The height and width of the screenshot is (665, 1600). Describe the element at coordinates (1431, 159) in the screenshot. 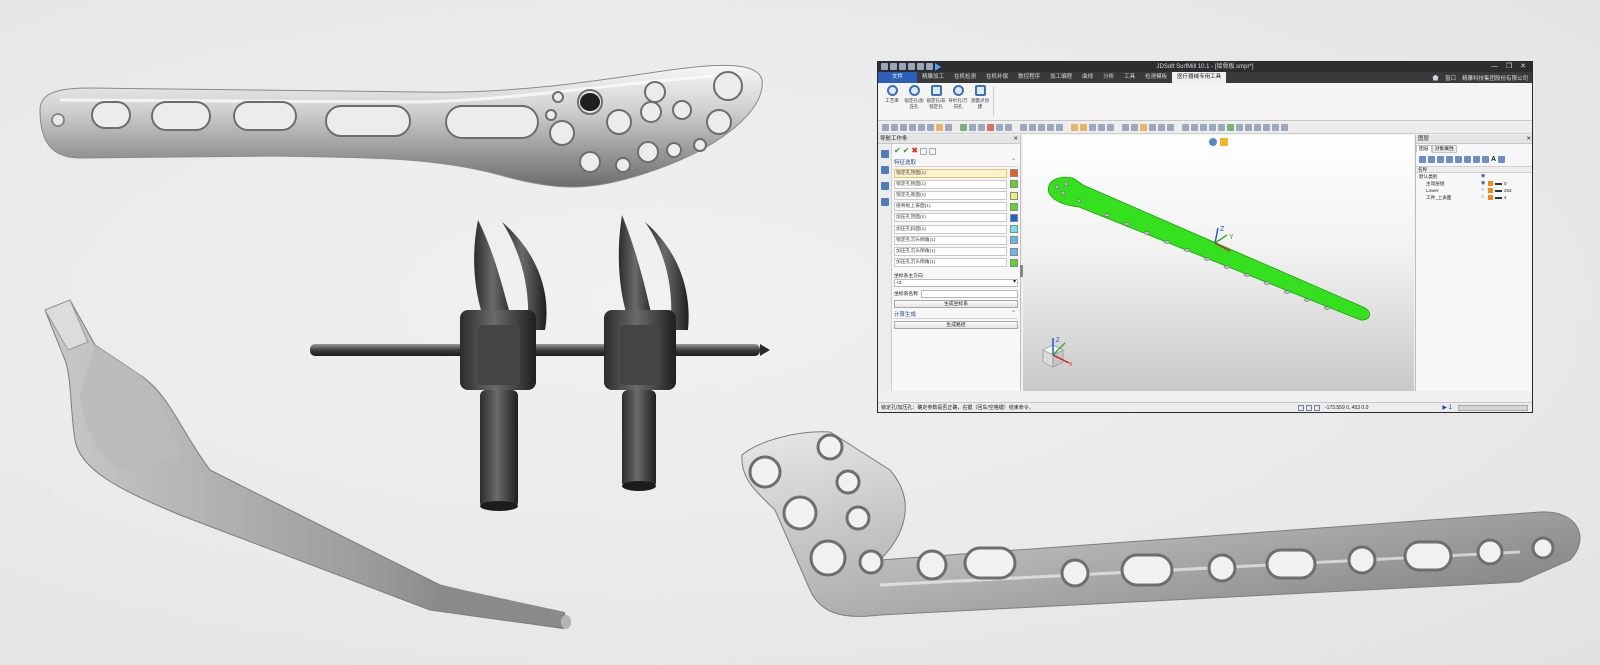

I see `copy-layer-icon` at that location.